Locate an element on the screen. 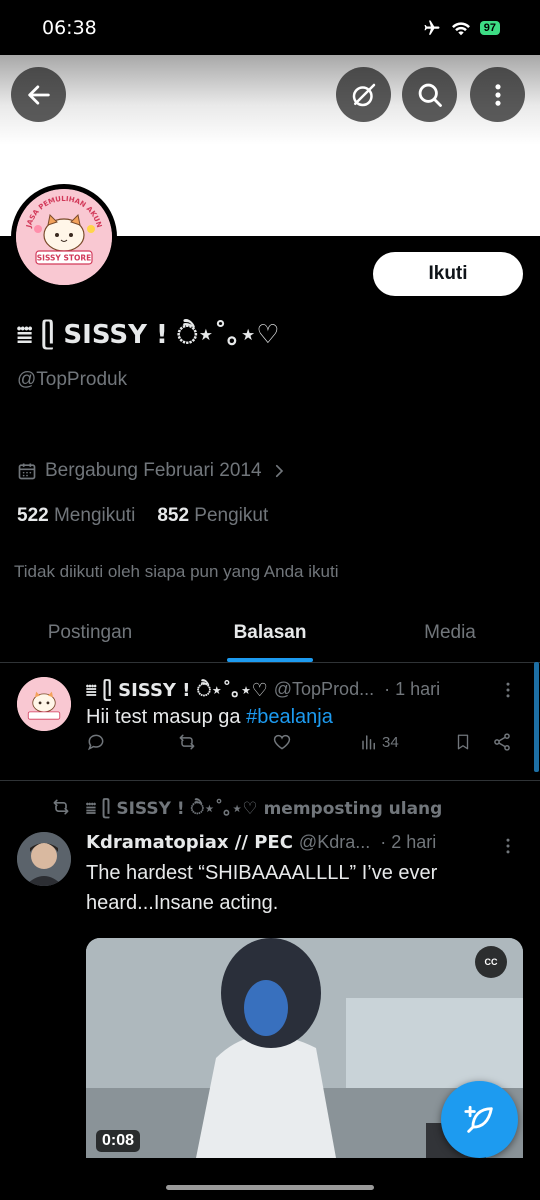 The width and height of the screenshot is (540, 1200). tab-replies: Balasan is located at coordinates (270, 632).